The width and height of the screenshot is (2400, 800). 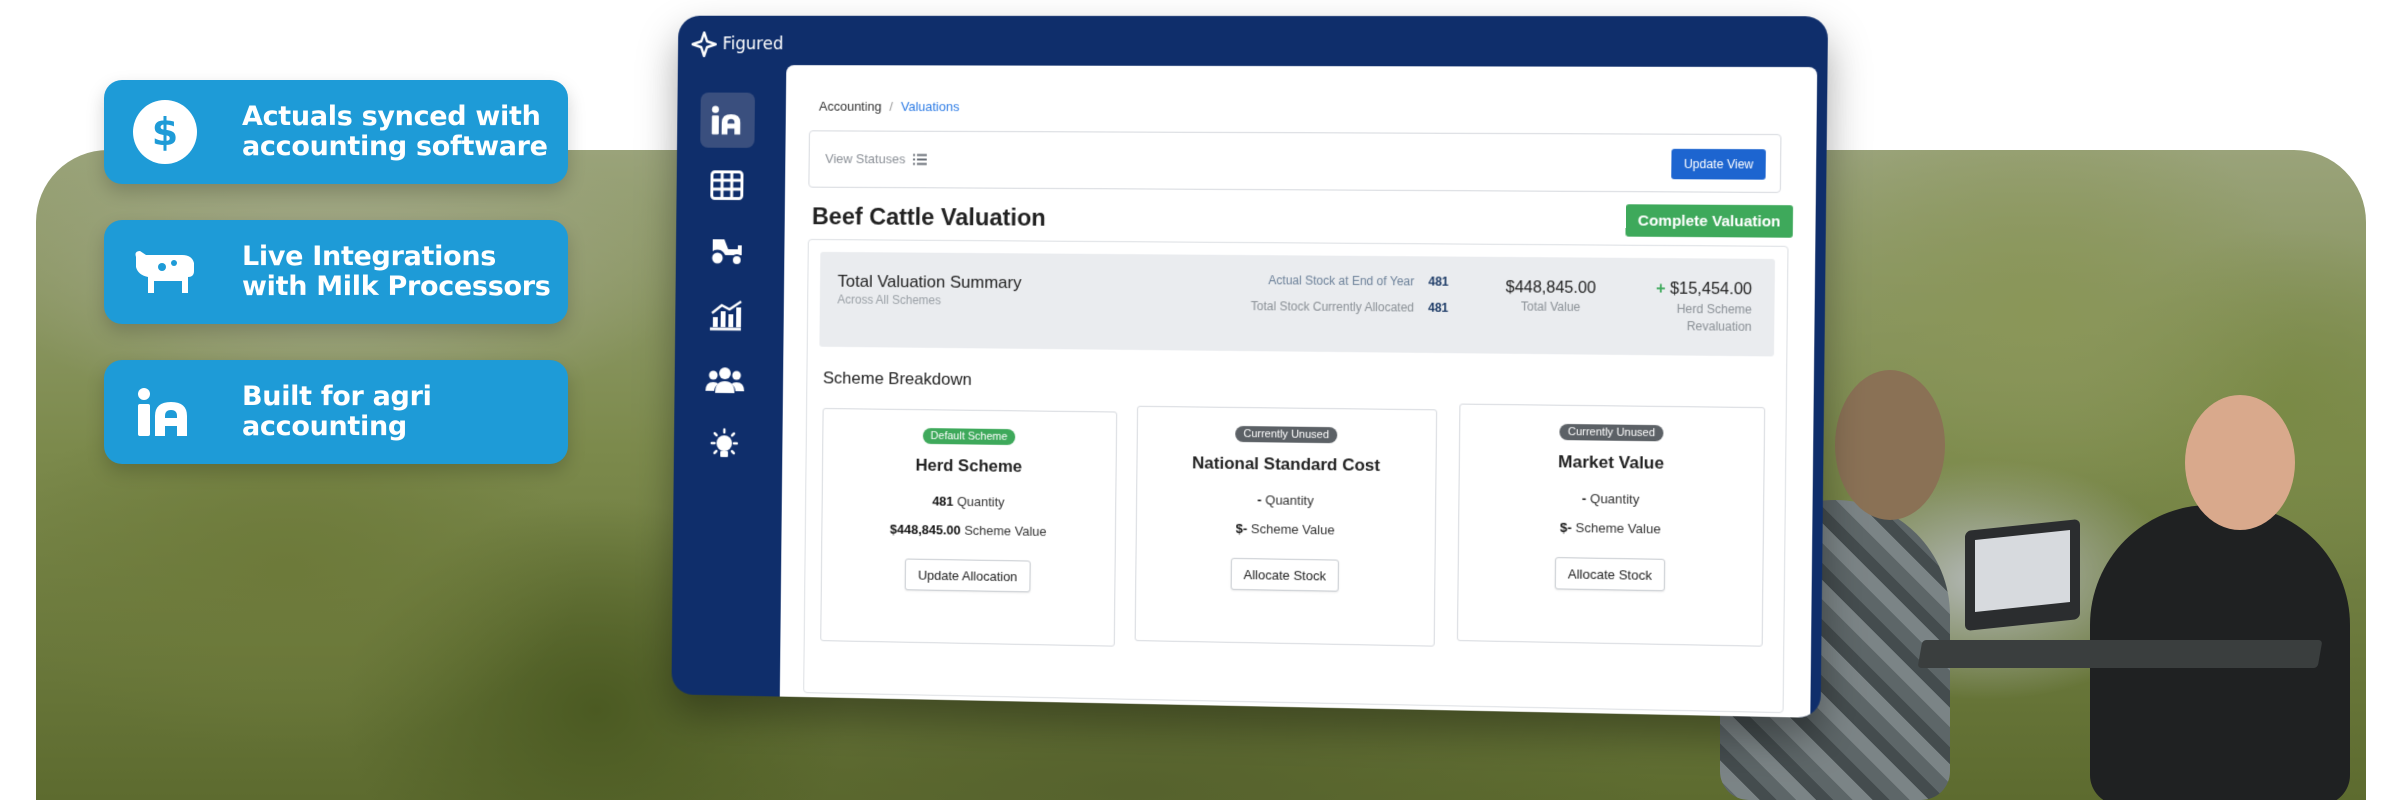 I want to click on feature-line-2: with Milk Processors, so click(x=396, y=286).